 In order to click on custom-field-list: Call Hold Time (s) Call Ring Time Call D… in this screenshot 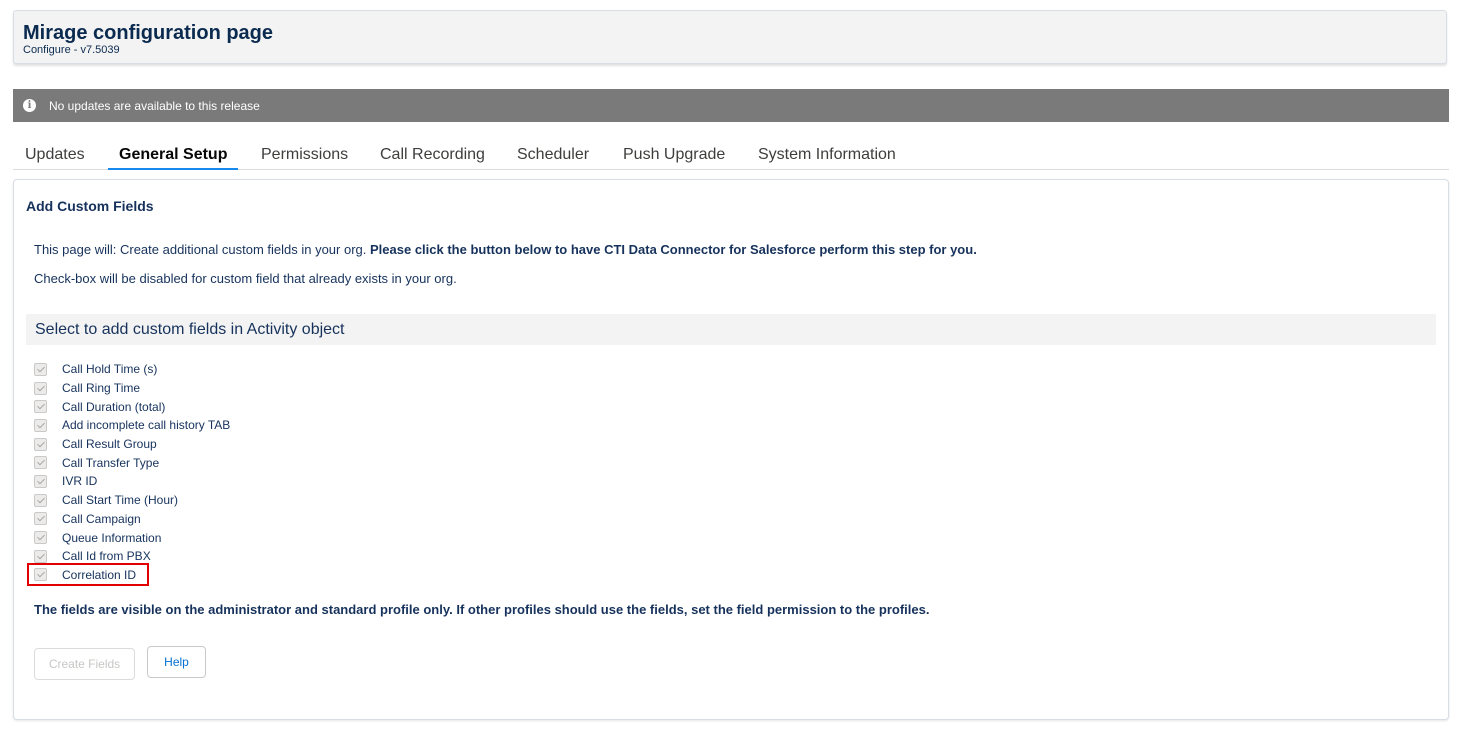, I will do `click(132, 472)`.